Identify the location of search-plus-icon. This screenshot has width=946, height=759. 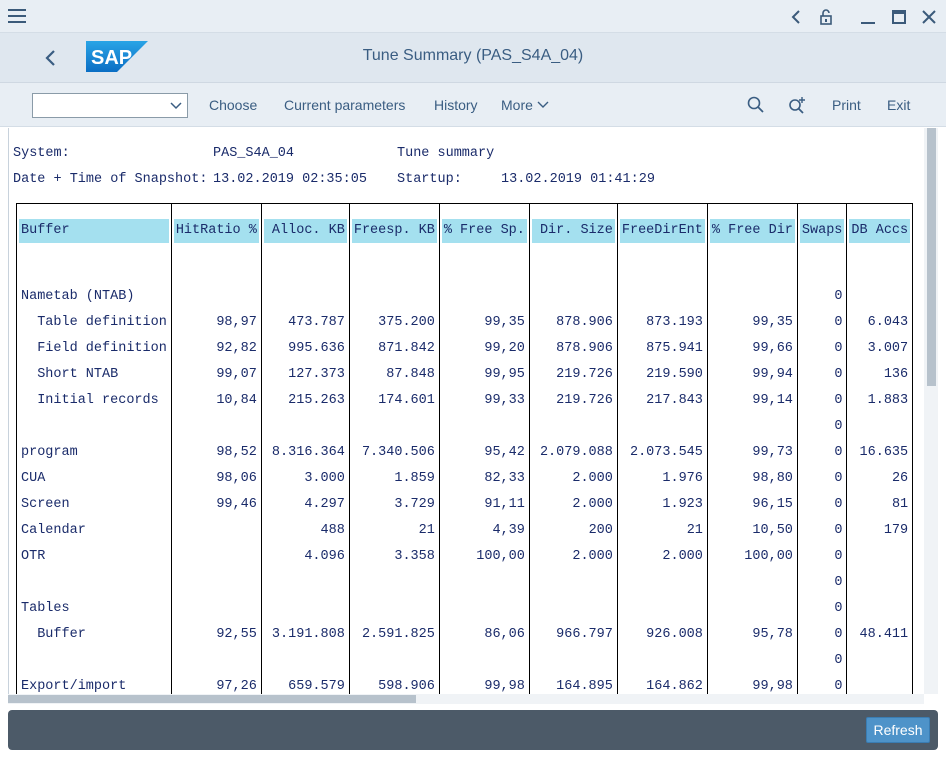
(797, 105).